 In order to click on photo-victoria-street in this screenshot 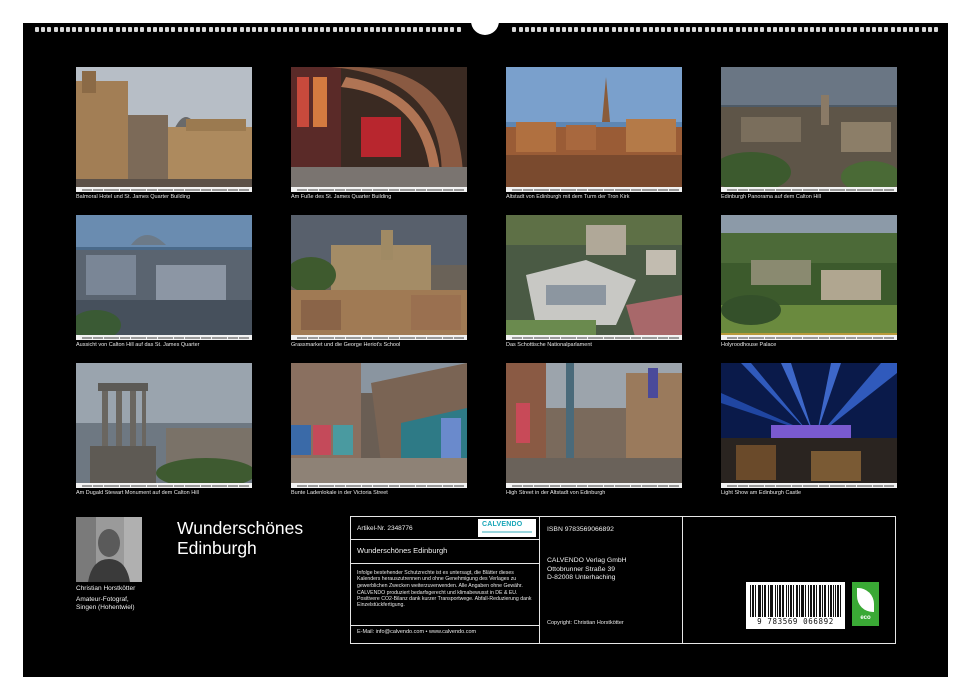, I will do `click(379, 425)`.